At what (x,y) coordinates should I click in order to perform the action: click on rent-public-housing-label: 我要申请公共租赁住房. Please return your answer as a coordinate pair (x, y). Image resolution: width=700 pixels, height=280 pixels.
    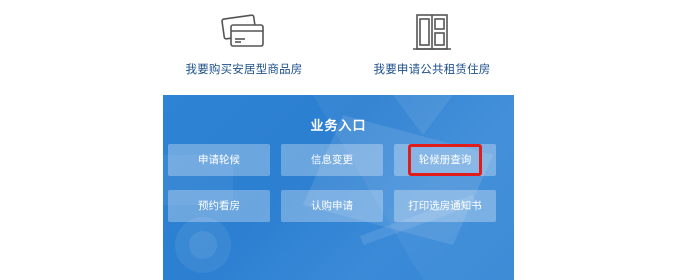
    Looking at the image, I should click on (432, 69).